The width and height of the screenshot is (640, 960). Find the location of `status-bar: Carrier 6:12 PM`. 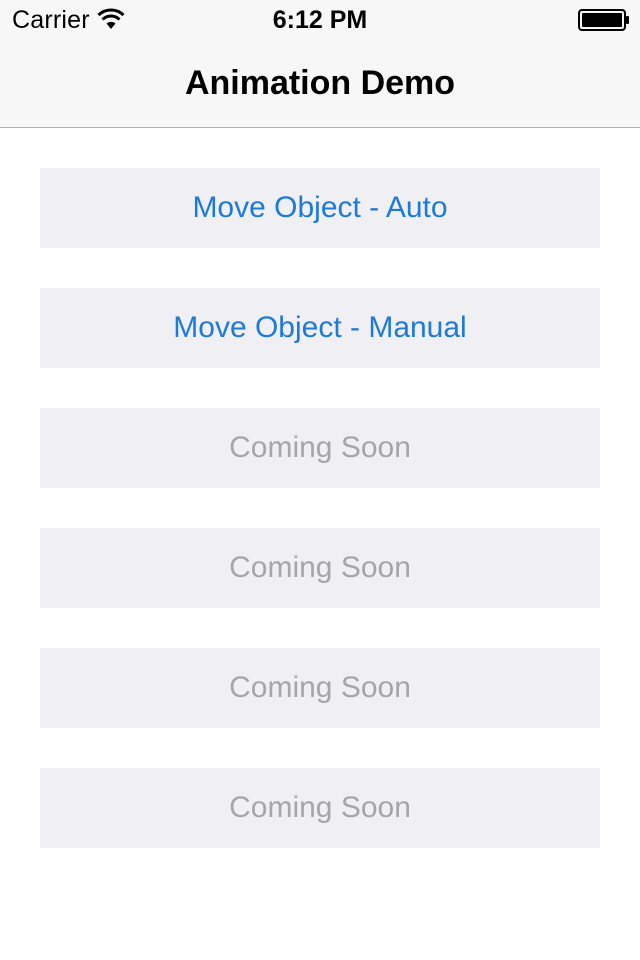

status-bar: Carrier 6:12 PM is located at coordinates (320, 20).